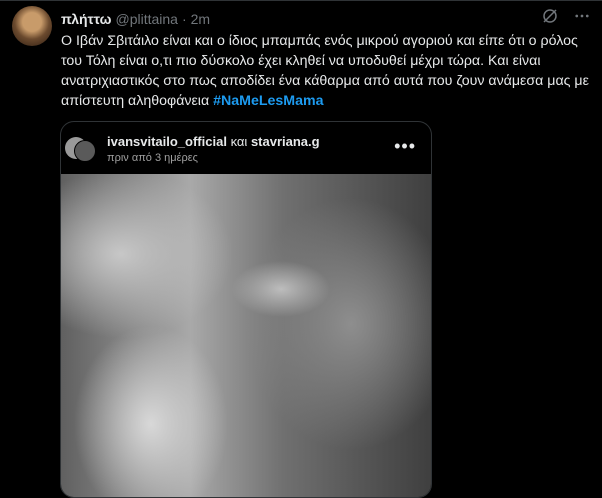  What do you see at coordinates (167, 141) in the screenshot?
I see `embed-user-1: ivansvitailo_official` at bounding box center [167, 141].